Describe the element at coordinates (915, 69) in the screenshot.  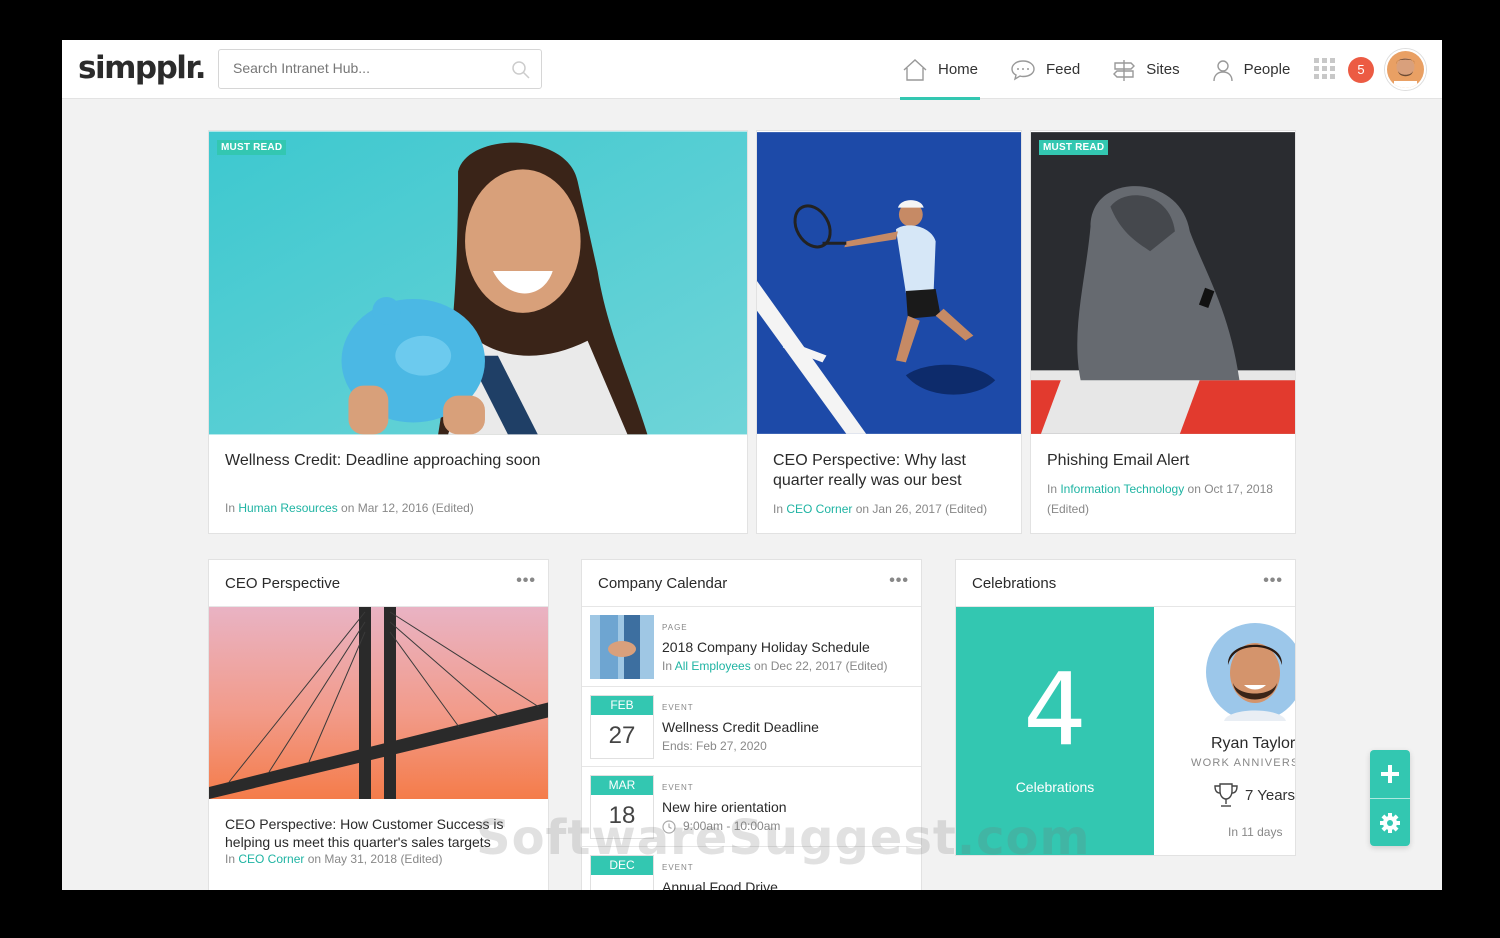
I see `home-icon` at that location.